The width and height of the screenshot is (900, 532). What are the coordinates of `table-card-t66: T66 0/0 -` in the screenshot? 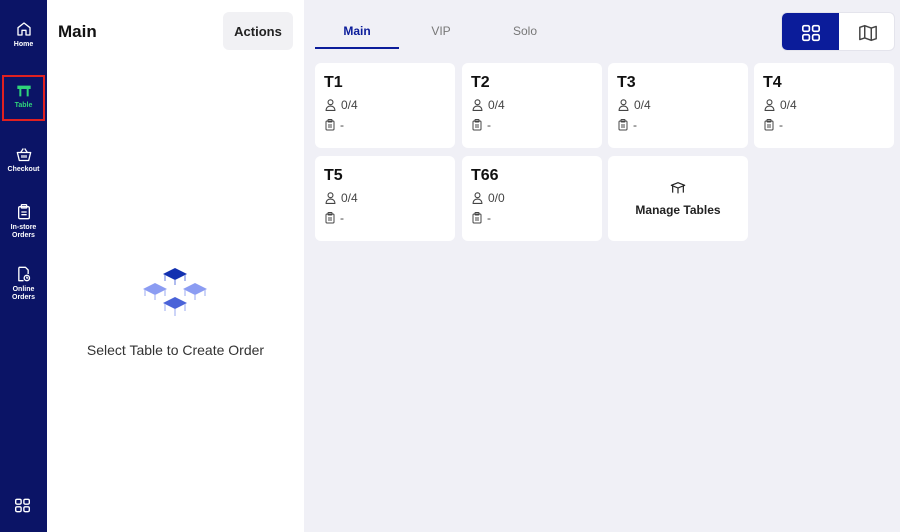 It's located at (532, 198).